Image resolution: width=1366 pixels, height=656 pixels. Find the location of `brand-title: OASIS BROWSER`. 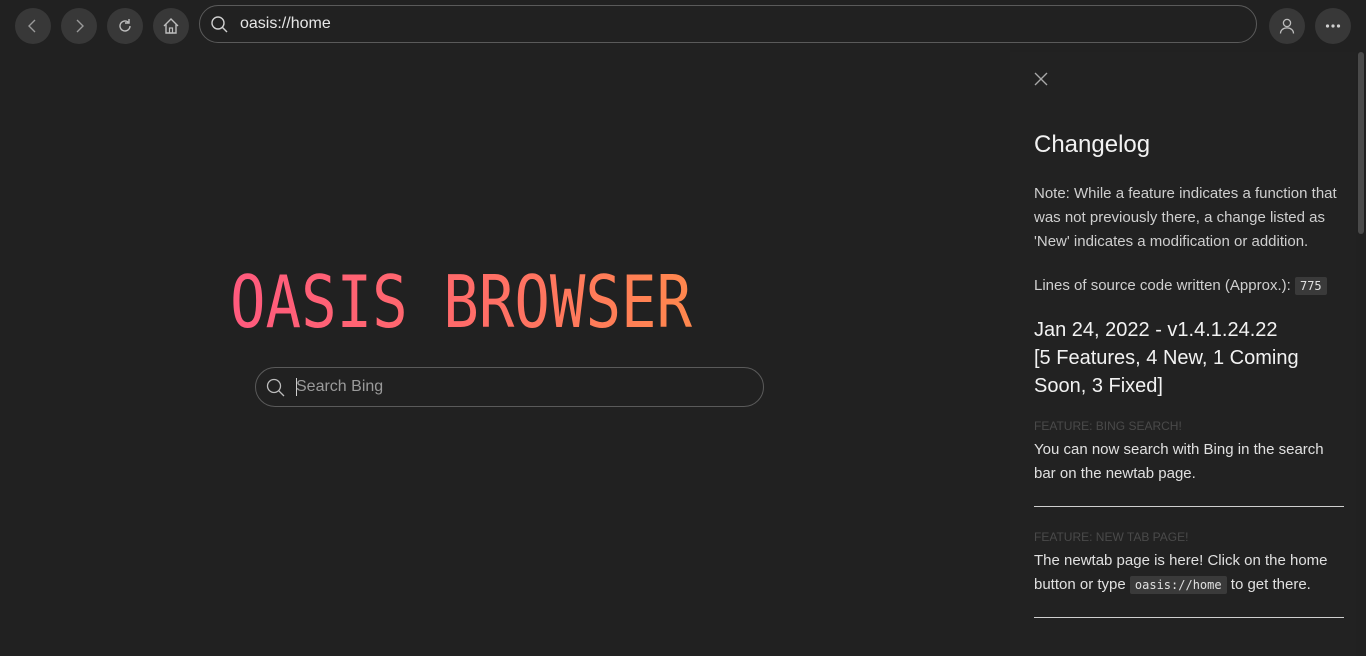

brand-title: OASIS BROWSER is located at coordinates (476, 302).